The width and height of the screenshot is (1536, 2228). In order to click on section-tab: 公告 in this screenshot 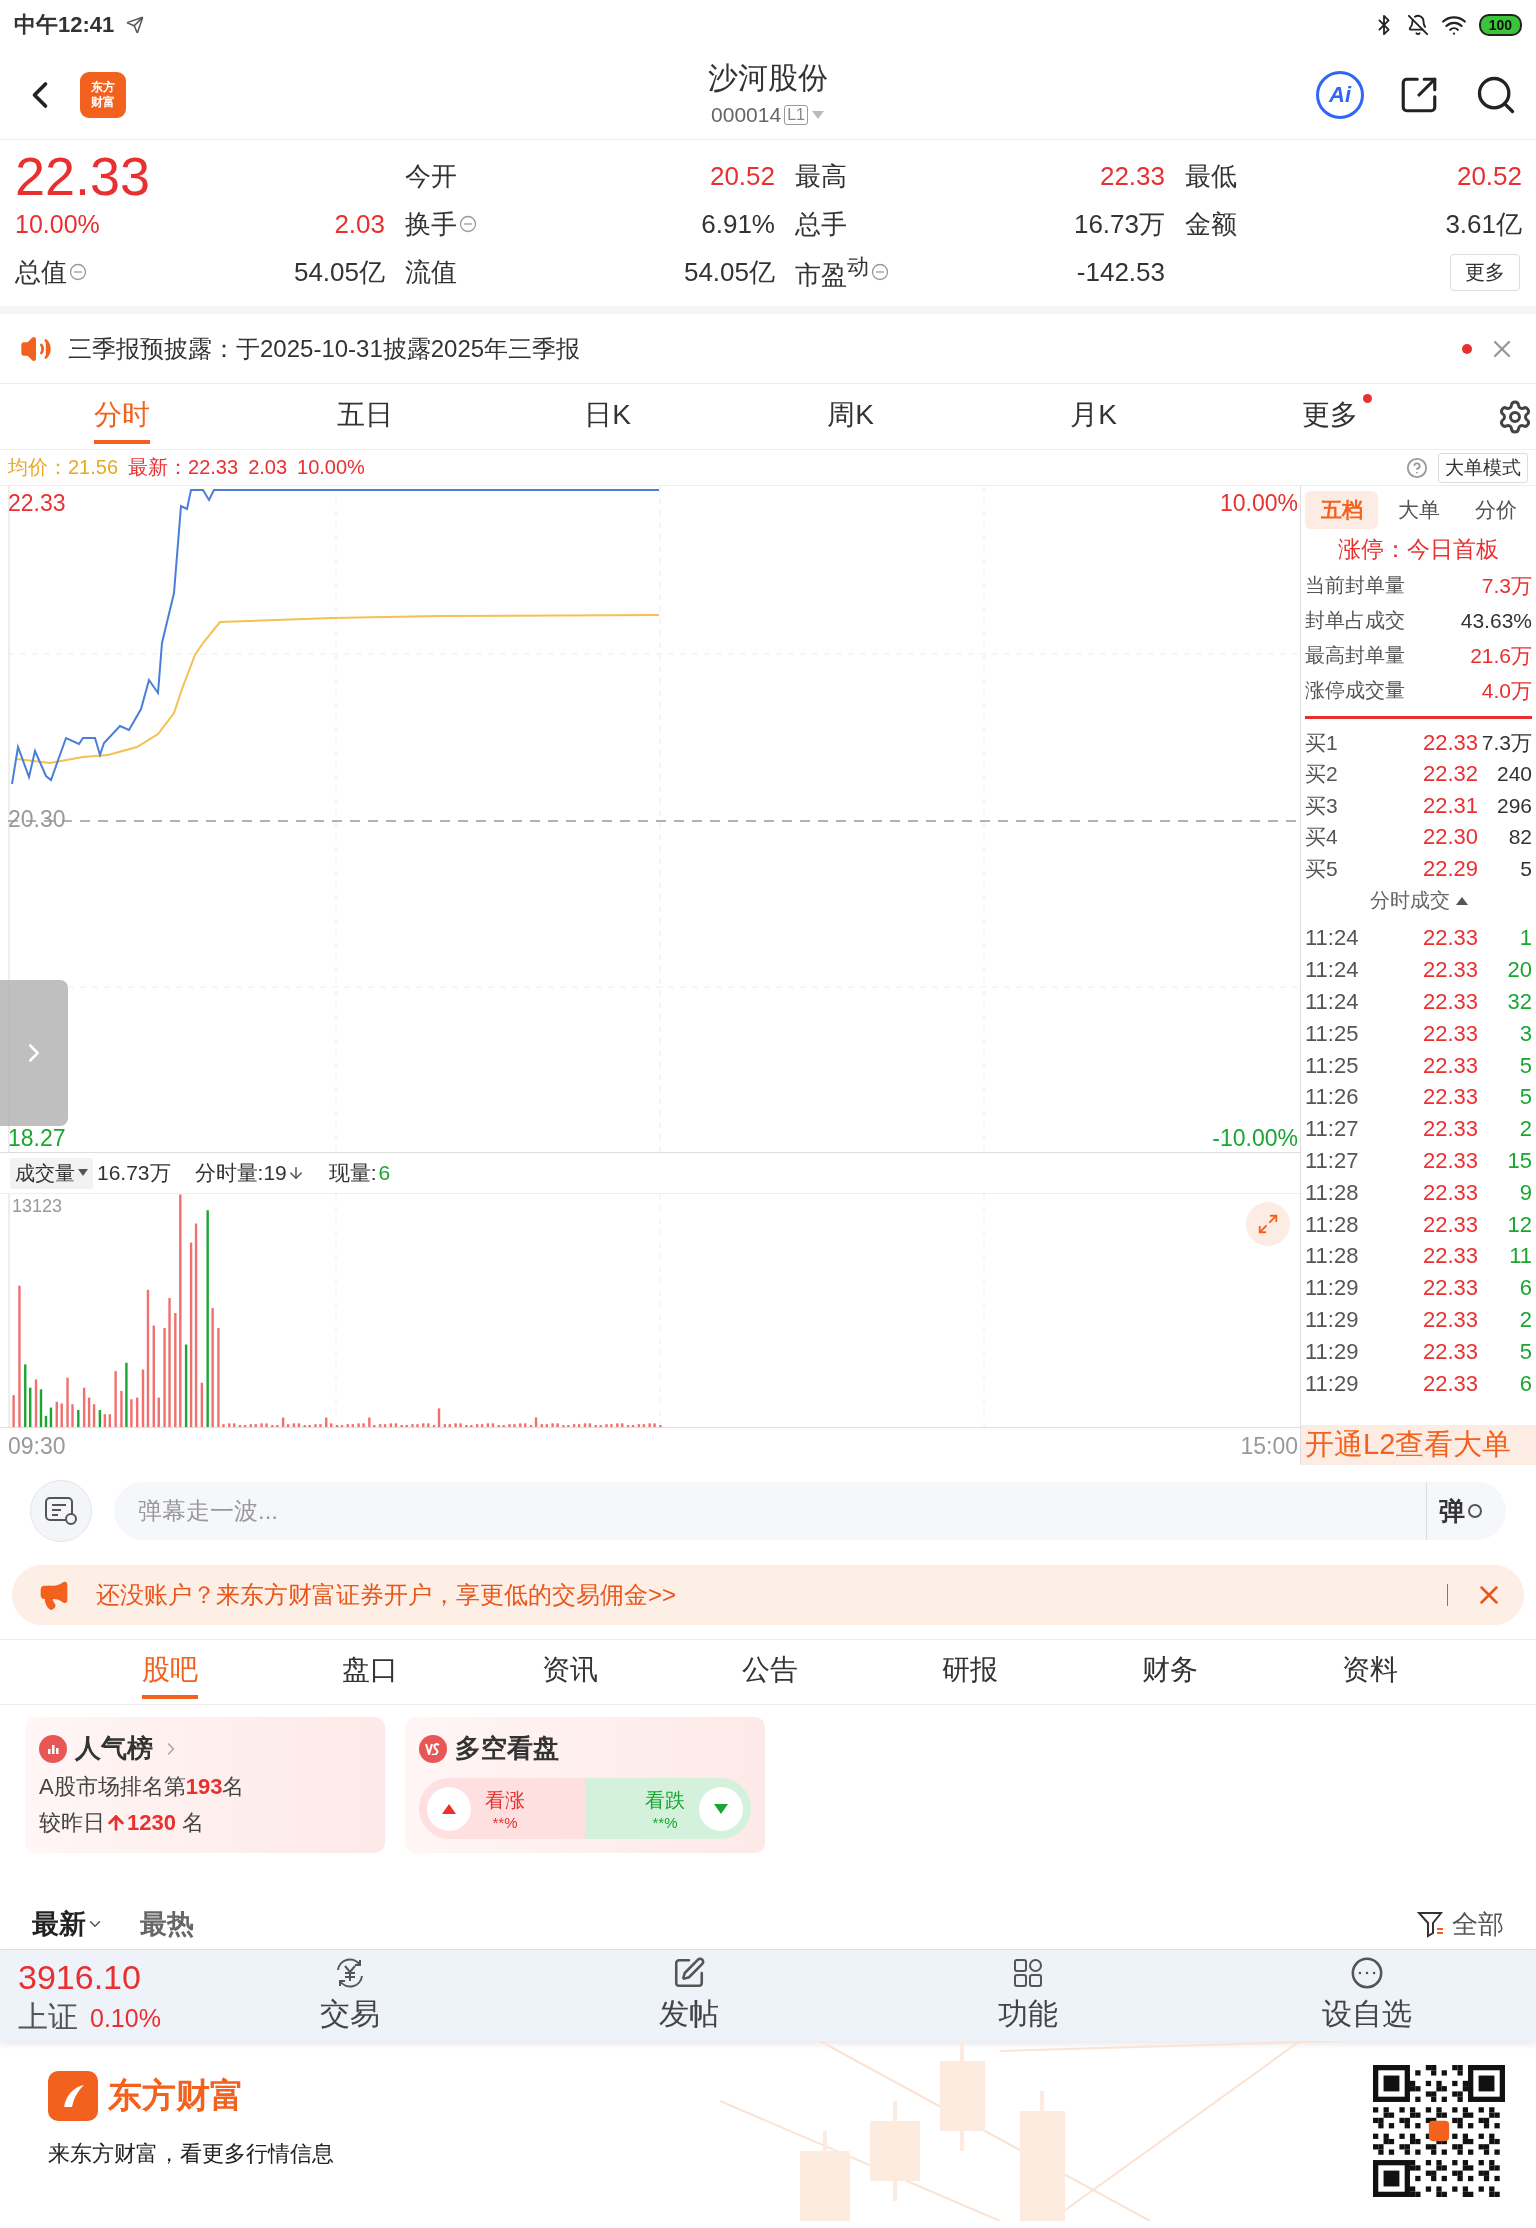, I will do `click(770, 1672)`.